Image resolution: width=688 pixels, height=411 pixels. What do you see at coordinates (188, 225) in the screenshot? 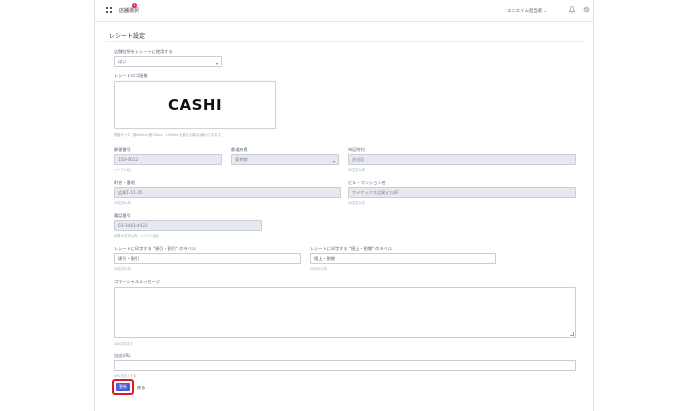
I see `phone-field: 03-3443-4422` at bounding box center [188, 225].